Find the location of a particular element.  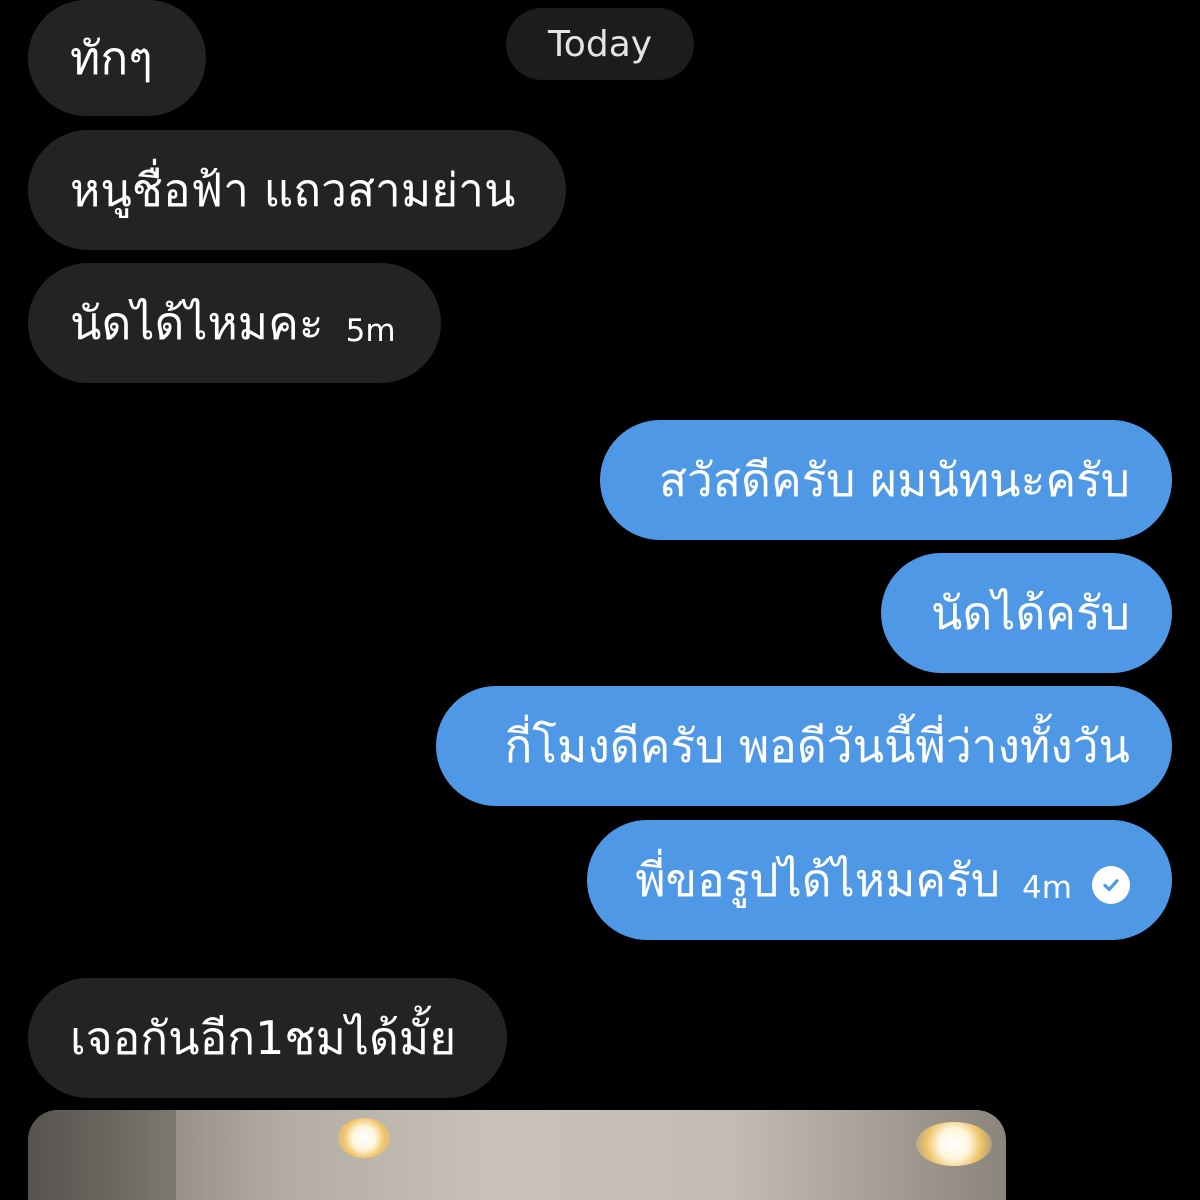

outgoing-message: พี่ขอรูปได้ไหมครับ 4m is located at coordinates (879, 880).